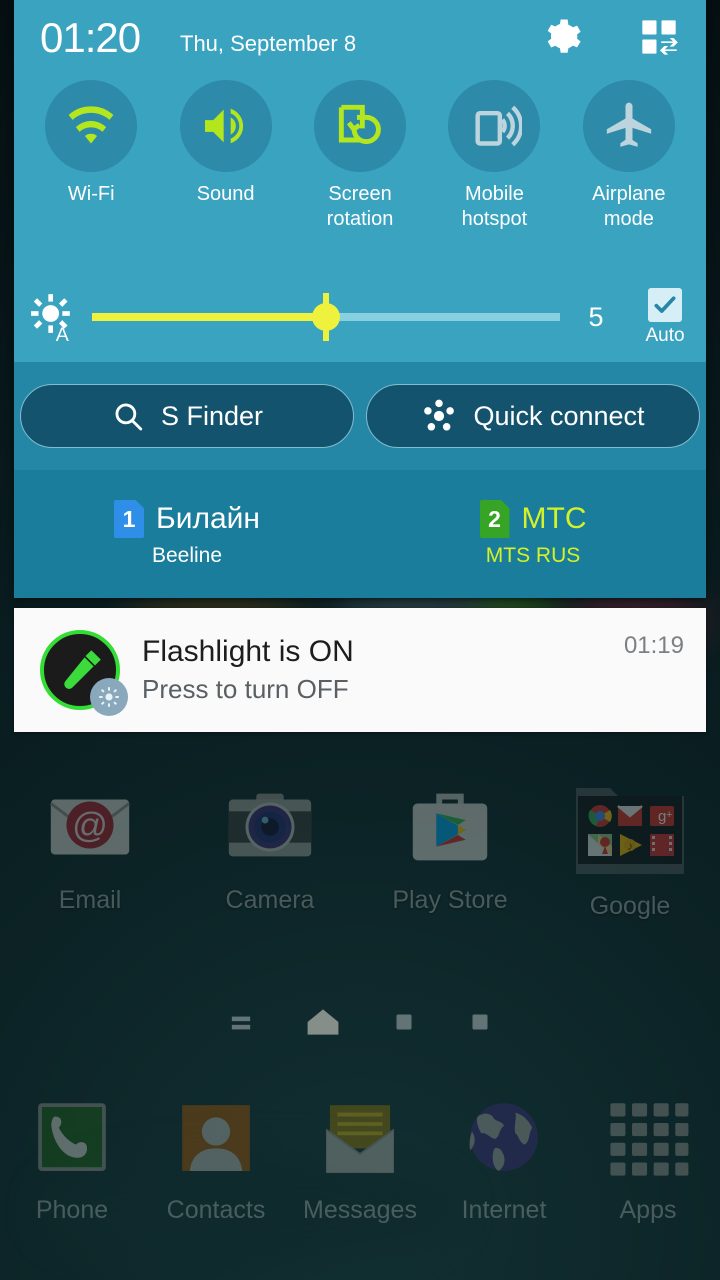 Image resolution: width=720 pixels, height=1280 pixels. Describe the element at coordinates (360, 1022) in the screenshot. I see `page-indicator` at that location.